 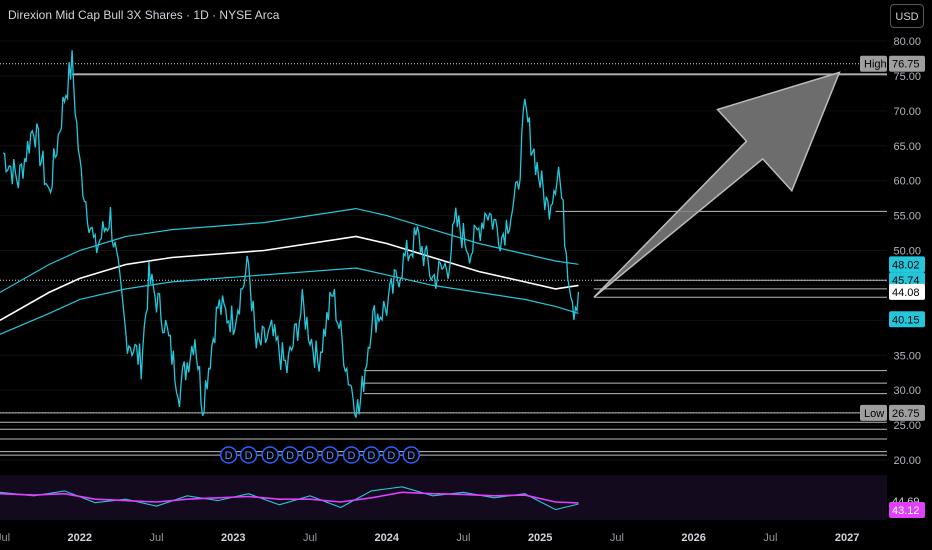 What do you see at coordinates (386, 538) in the screenshot?
I see `x-tick-label: 2024` at bounding box center [386, 538].